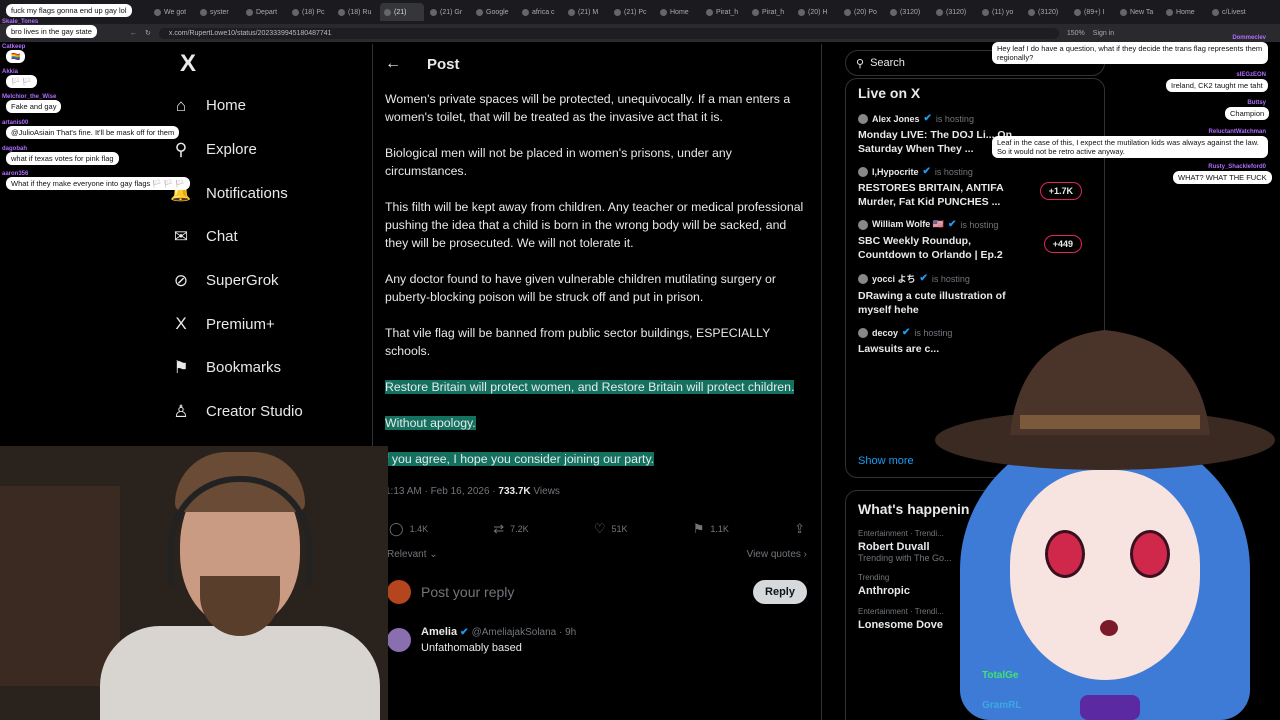  What do you see at coordinates (514, 491) in the screenshot?
I see `views-count: 733.7K` at bounding box center [514, 491].